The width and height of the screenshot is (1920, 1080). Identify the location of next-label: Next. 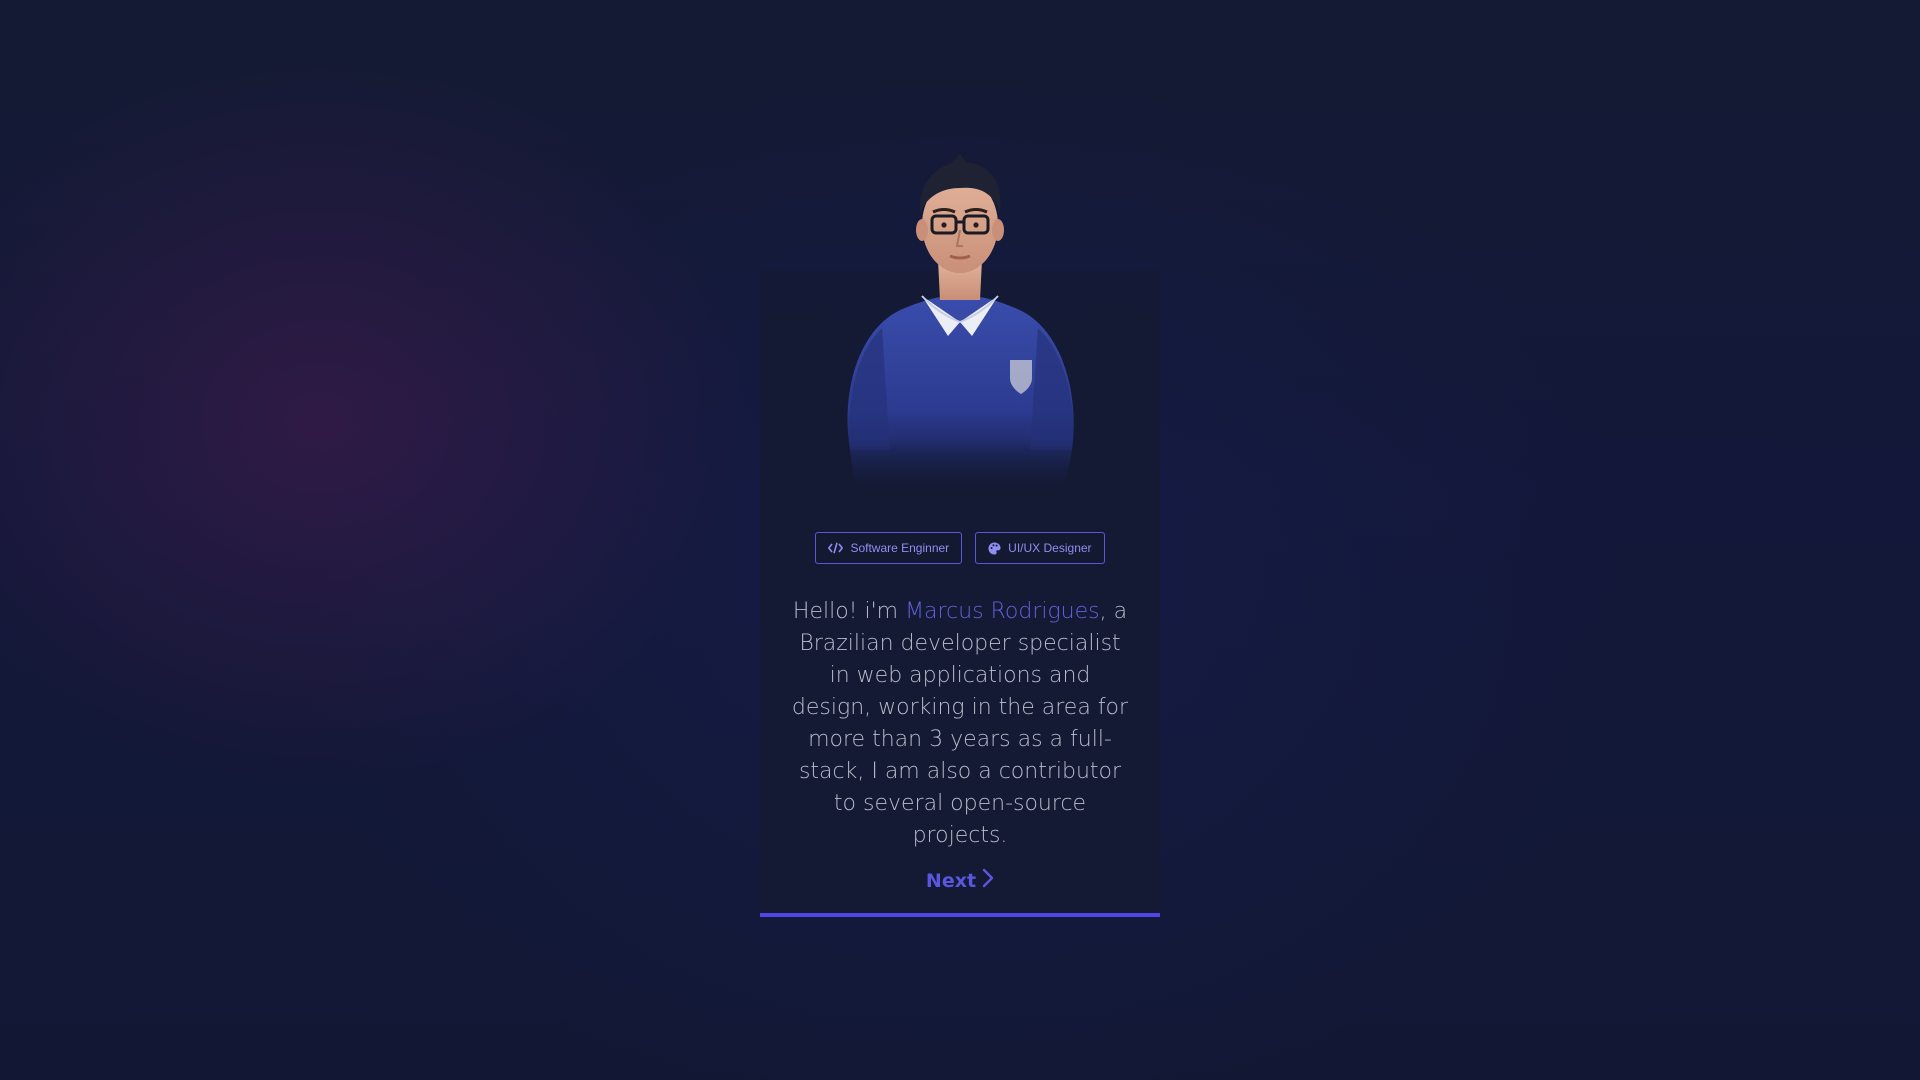
(951, 880).